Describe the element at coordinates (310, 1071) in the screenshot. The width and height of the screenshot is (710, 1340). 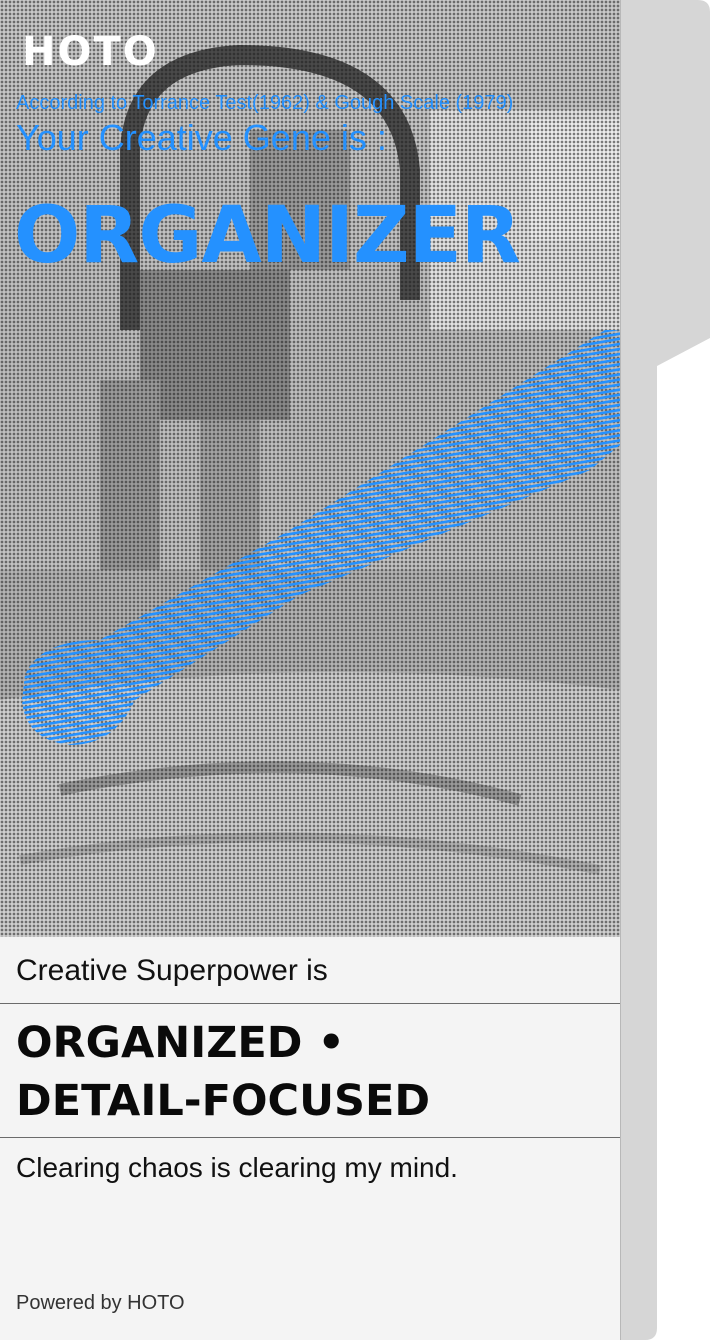
I see `superpower-value: ORGANIZED • DETAIL-FOCUSED` at that location.